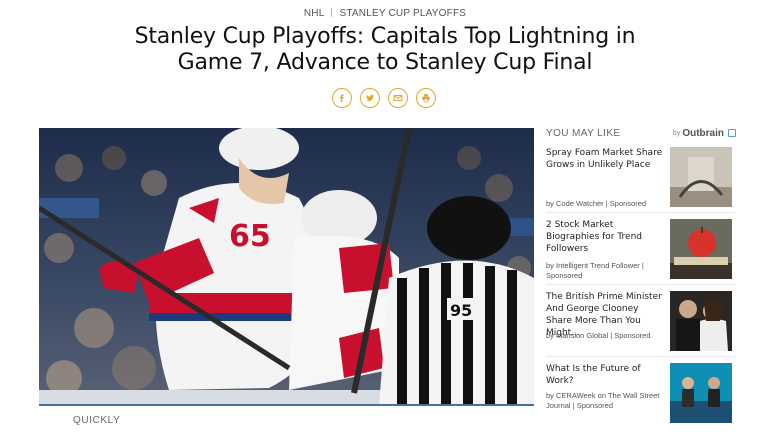  I want to click on referee-number: 95, so click(461, 310).